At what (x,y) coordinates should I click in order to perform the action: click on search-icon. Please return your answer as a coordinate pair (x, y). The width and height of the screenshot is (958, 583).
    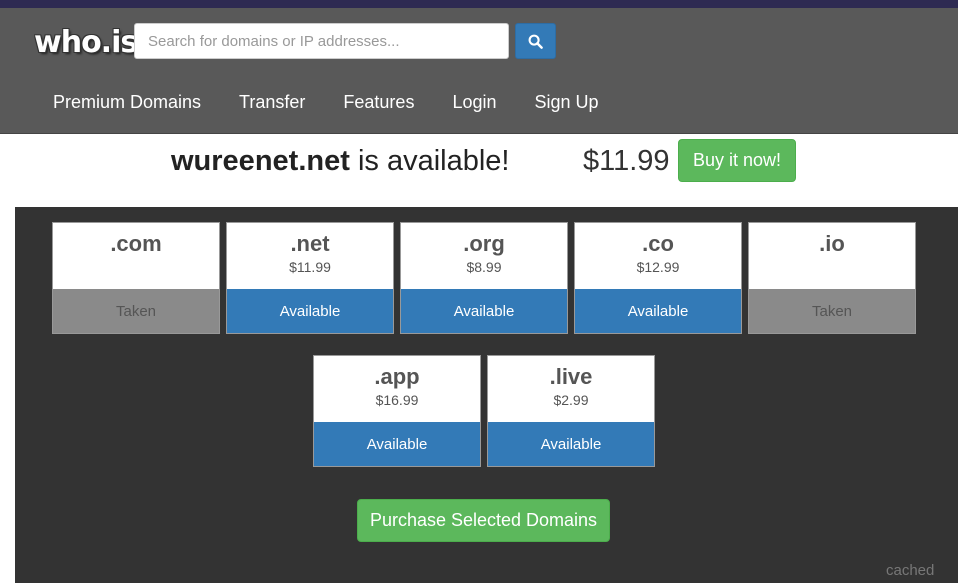
    Looking at the image, I should click on (535, 41).